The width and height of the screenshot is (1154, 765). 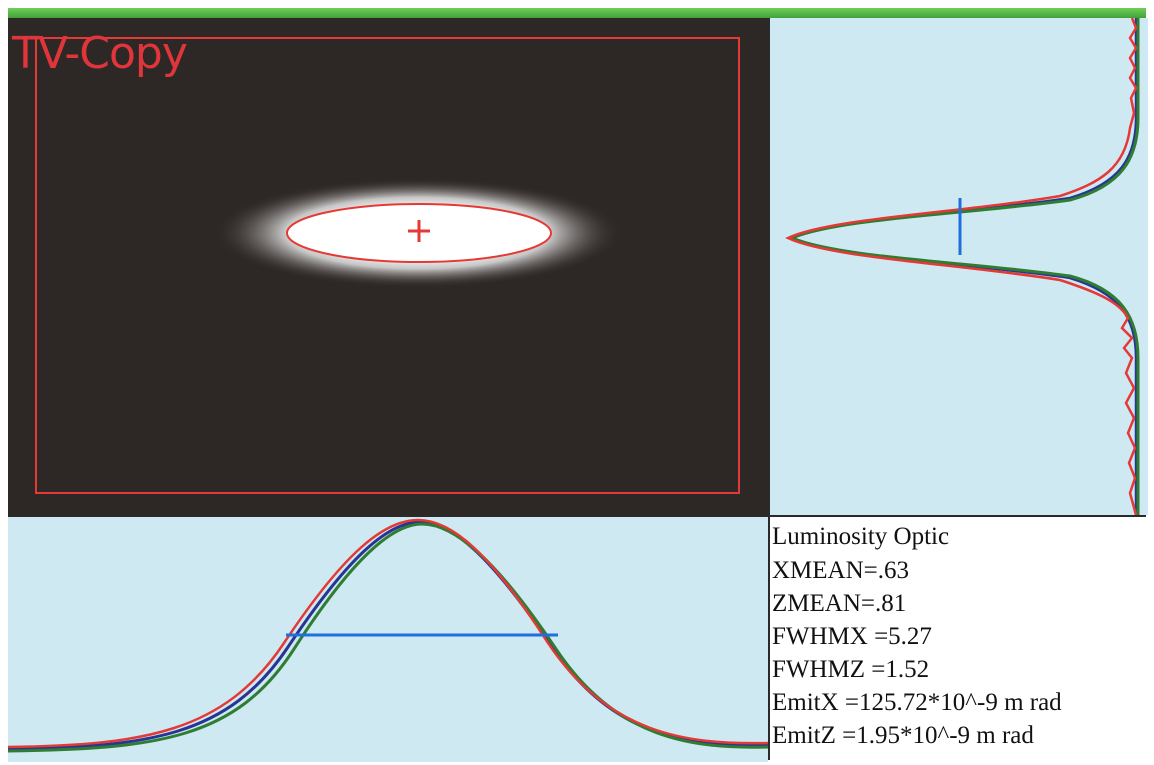 I want to click on zmean-value: ZMEAN=.81, so click(x=839, y=603).